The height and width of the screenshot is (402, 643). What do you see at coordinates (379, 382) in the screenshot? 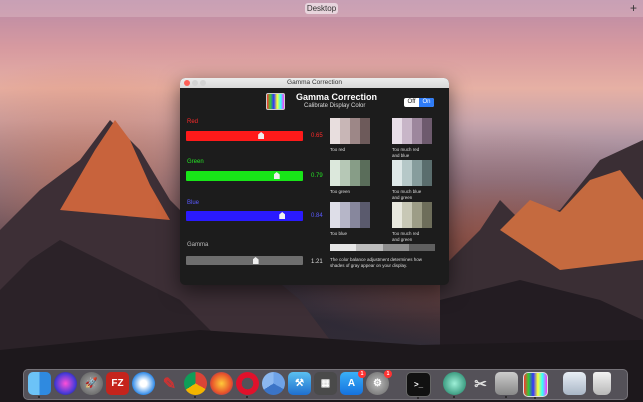
I see `system-preferences-icon: ⚙ 1` at bounding box center [379, 382].